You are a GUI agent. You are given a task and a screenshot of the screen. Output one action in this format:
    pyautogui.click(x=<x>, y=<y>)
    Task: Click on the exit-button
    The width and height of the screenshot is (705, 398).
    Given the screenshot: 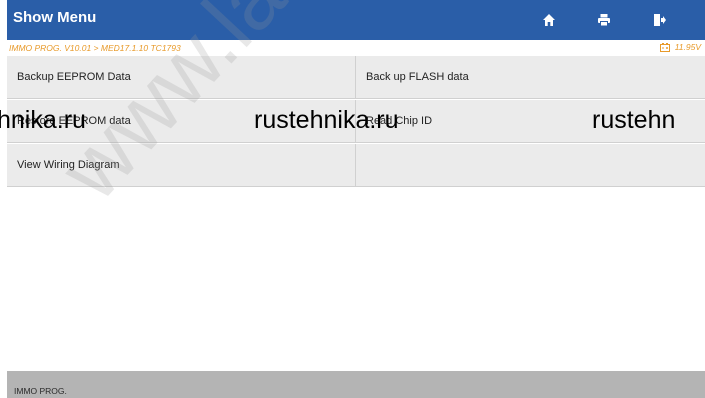 What is the action you would take?
    pyautogui.click(x=659, y=20)
    